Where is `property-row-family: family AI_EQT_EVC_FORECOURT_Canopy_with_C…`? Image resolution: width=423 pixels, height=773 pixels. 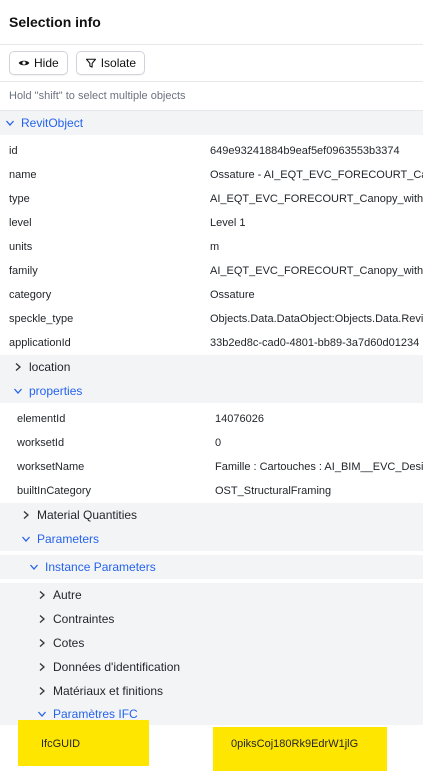 property-row-family: family AI_EQT_EVC_FORECOURT_Canopy_with_C… is located at coordinates (211, 271).